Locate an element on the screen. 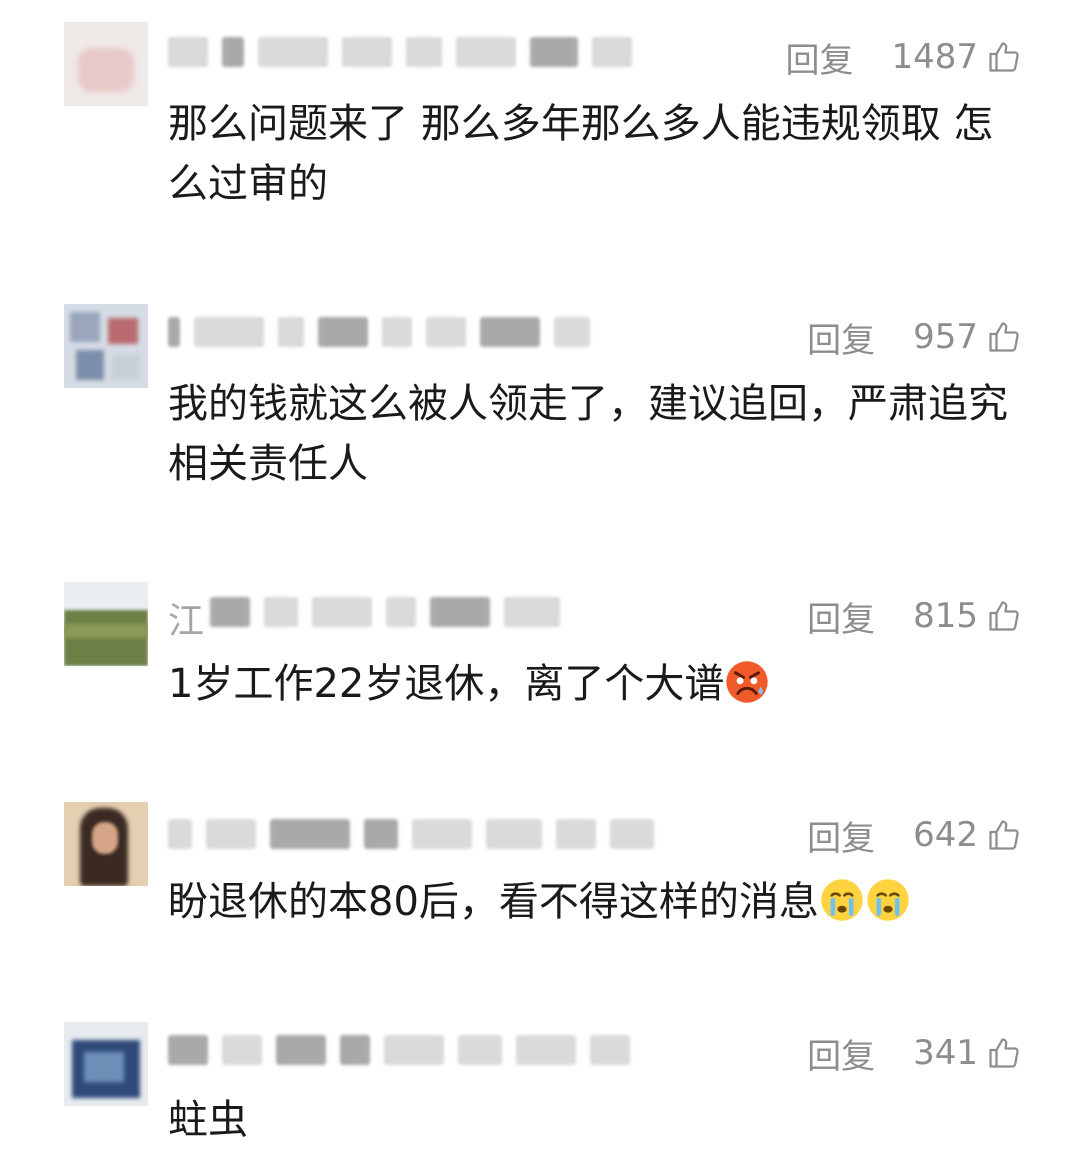 The height and width of the screenshot is (1172, 1080). comment-actions: 回复 642 is located at coordinates (914, 835).